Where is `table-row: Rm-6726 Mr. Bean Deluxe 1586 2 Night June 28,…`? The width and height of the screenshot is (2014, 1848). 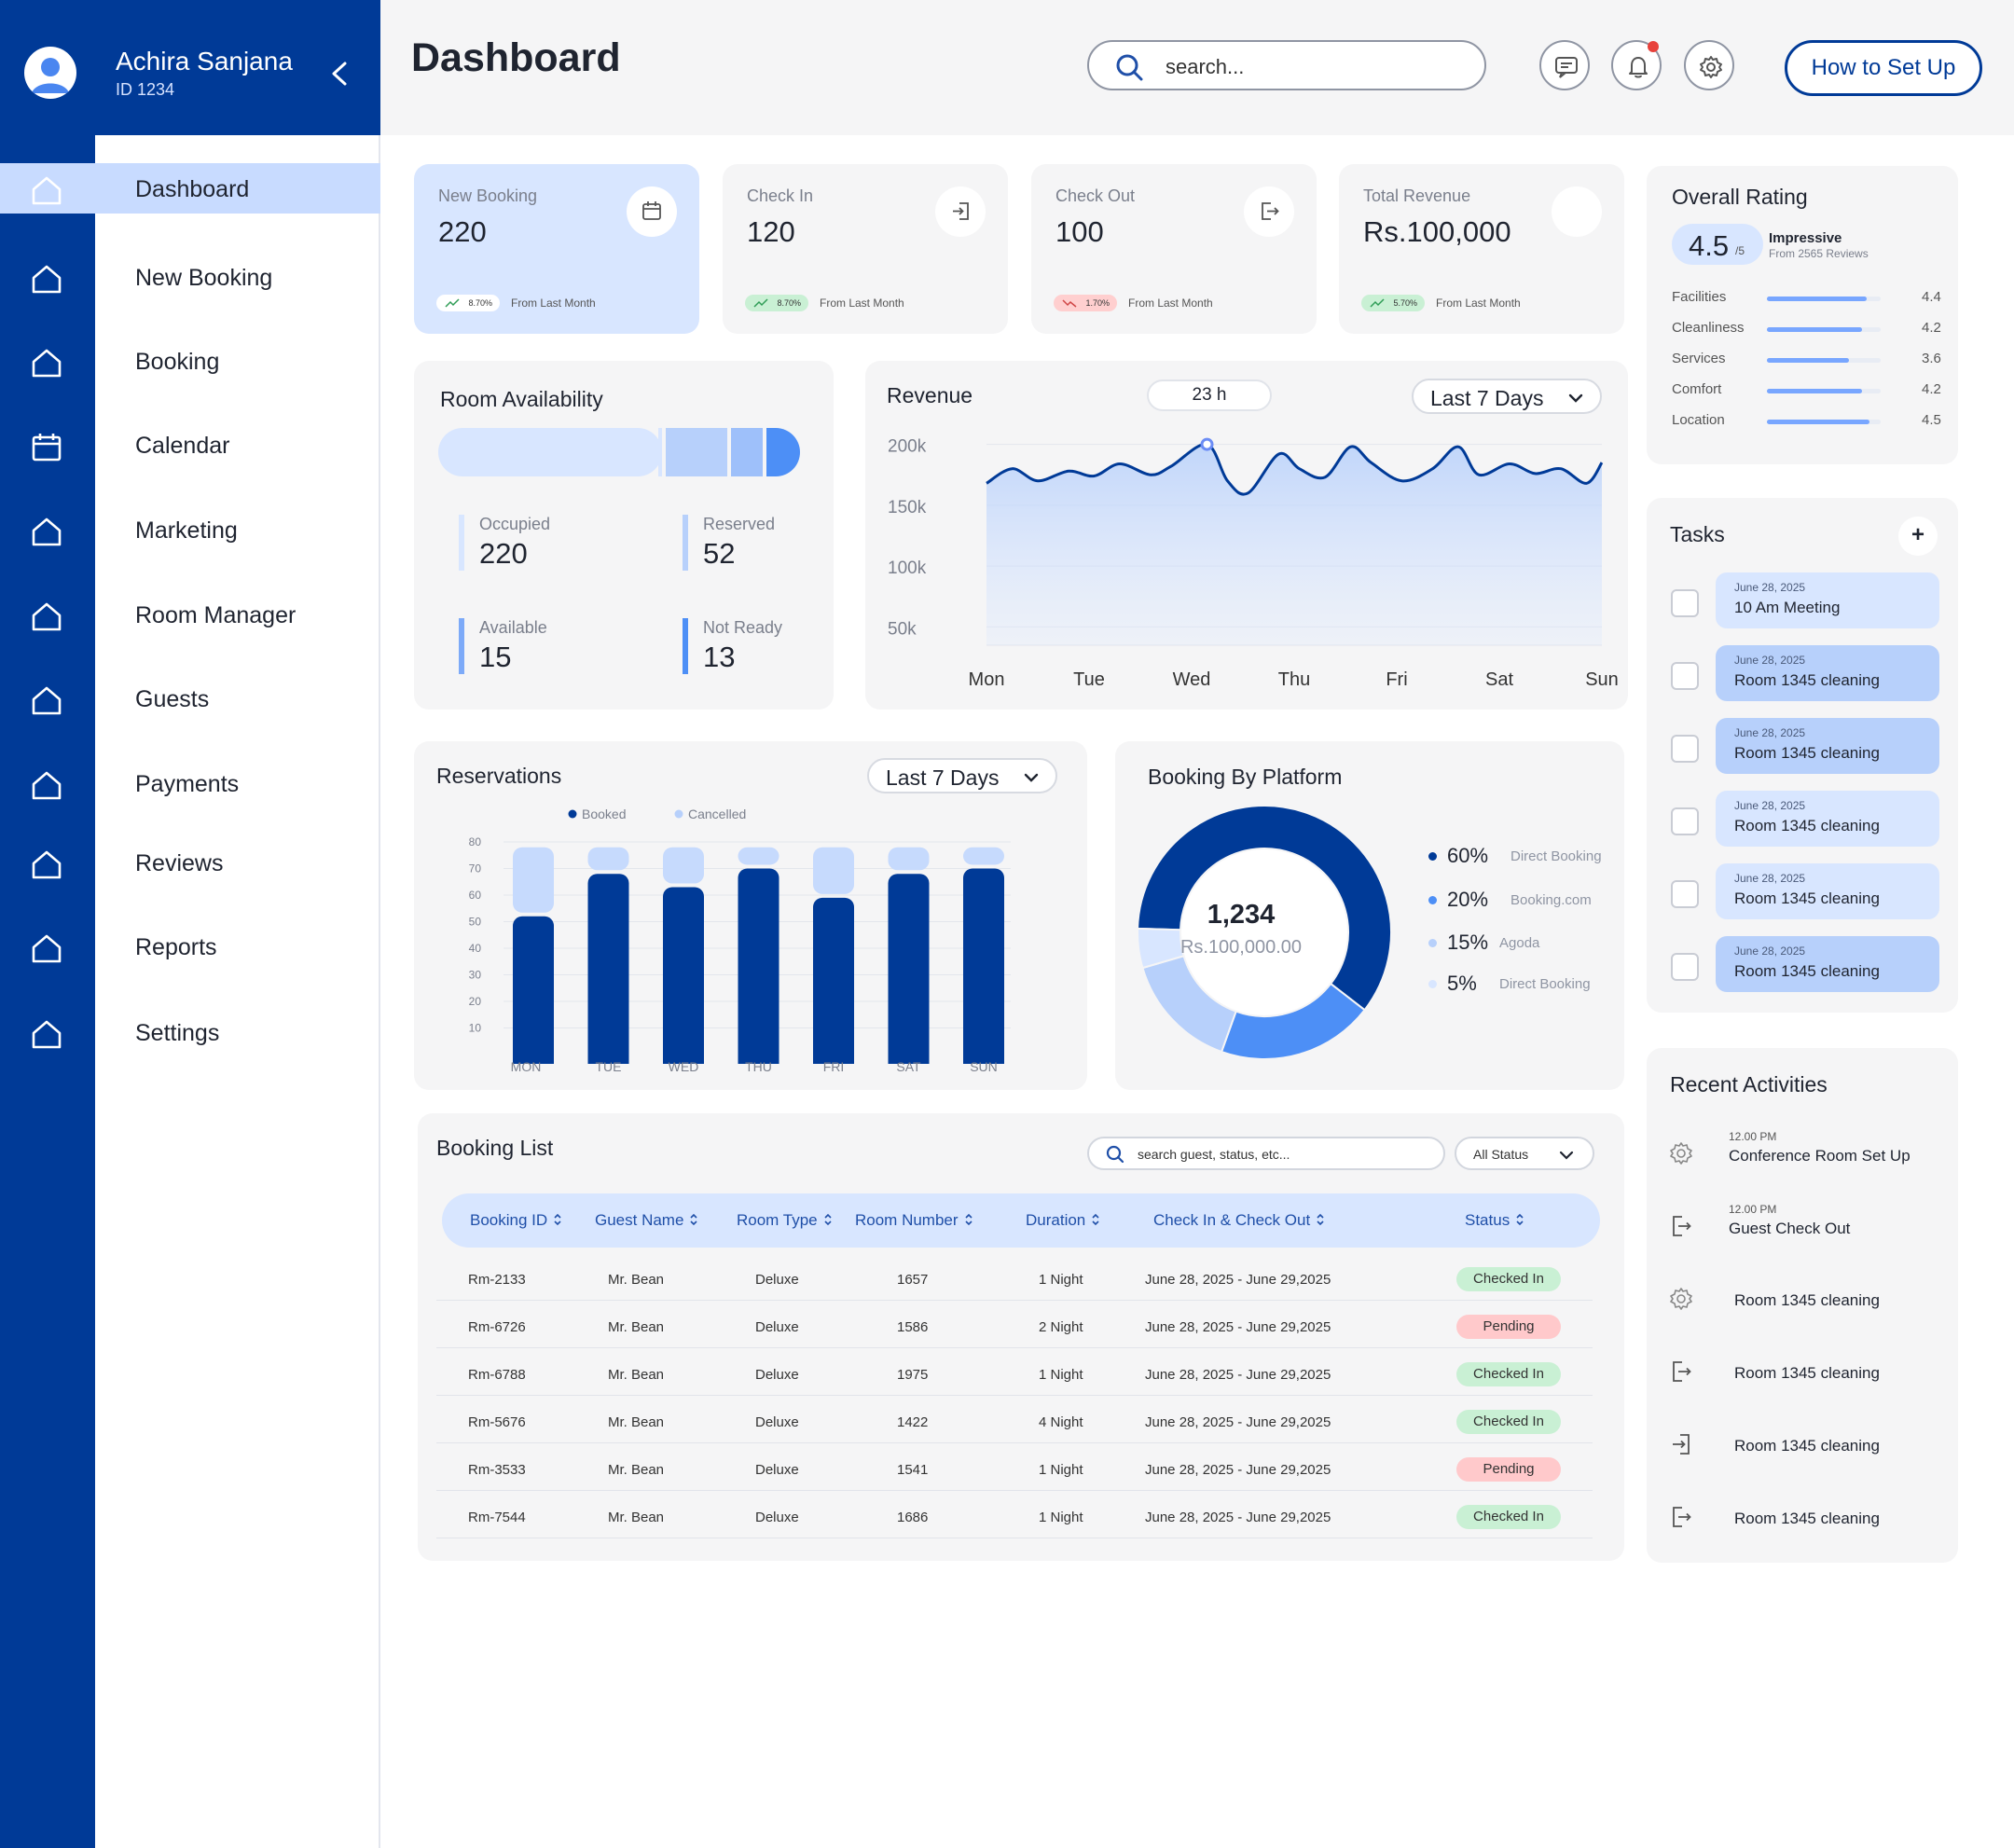 table-row: Rm-6726 Mr. Bean Deluxe 1586 2 Night June 28,… is located at coordinates (1021, 1341).